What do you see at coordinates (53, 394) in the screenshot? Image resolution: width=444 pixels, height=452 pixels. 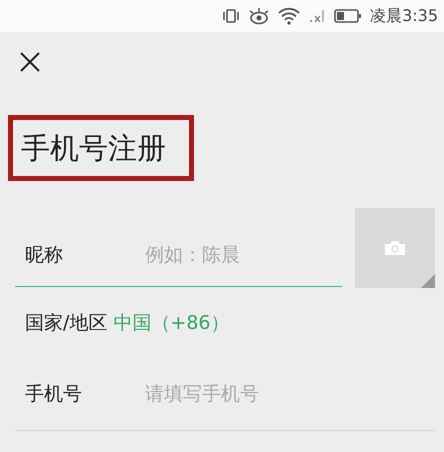 I see `field-label: 手机号` at bounding box center [53, 394].